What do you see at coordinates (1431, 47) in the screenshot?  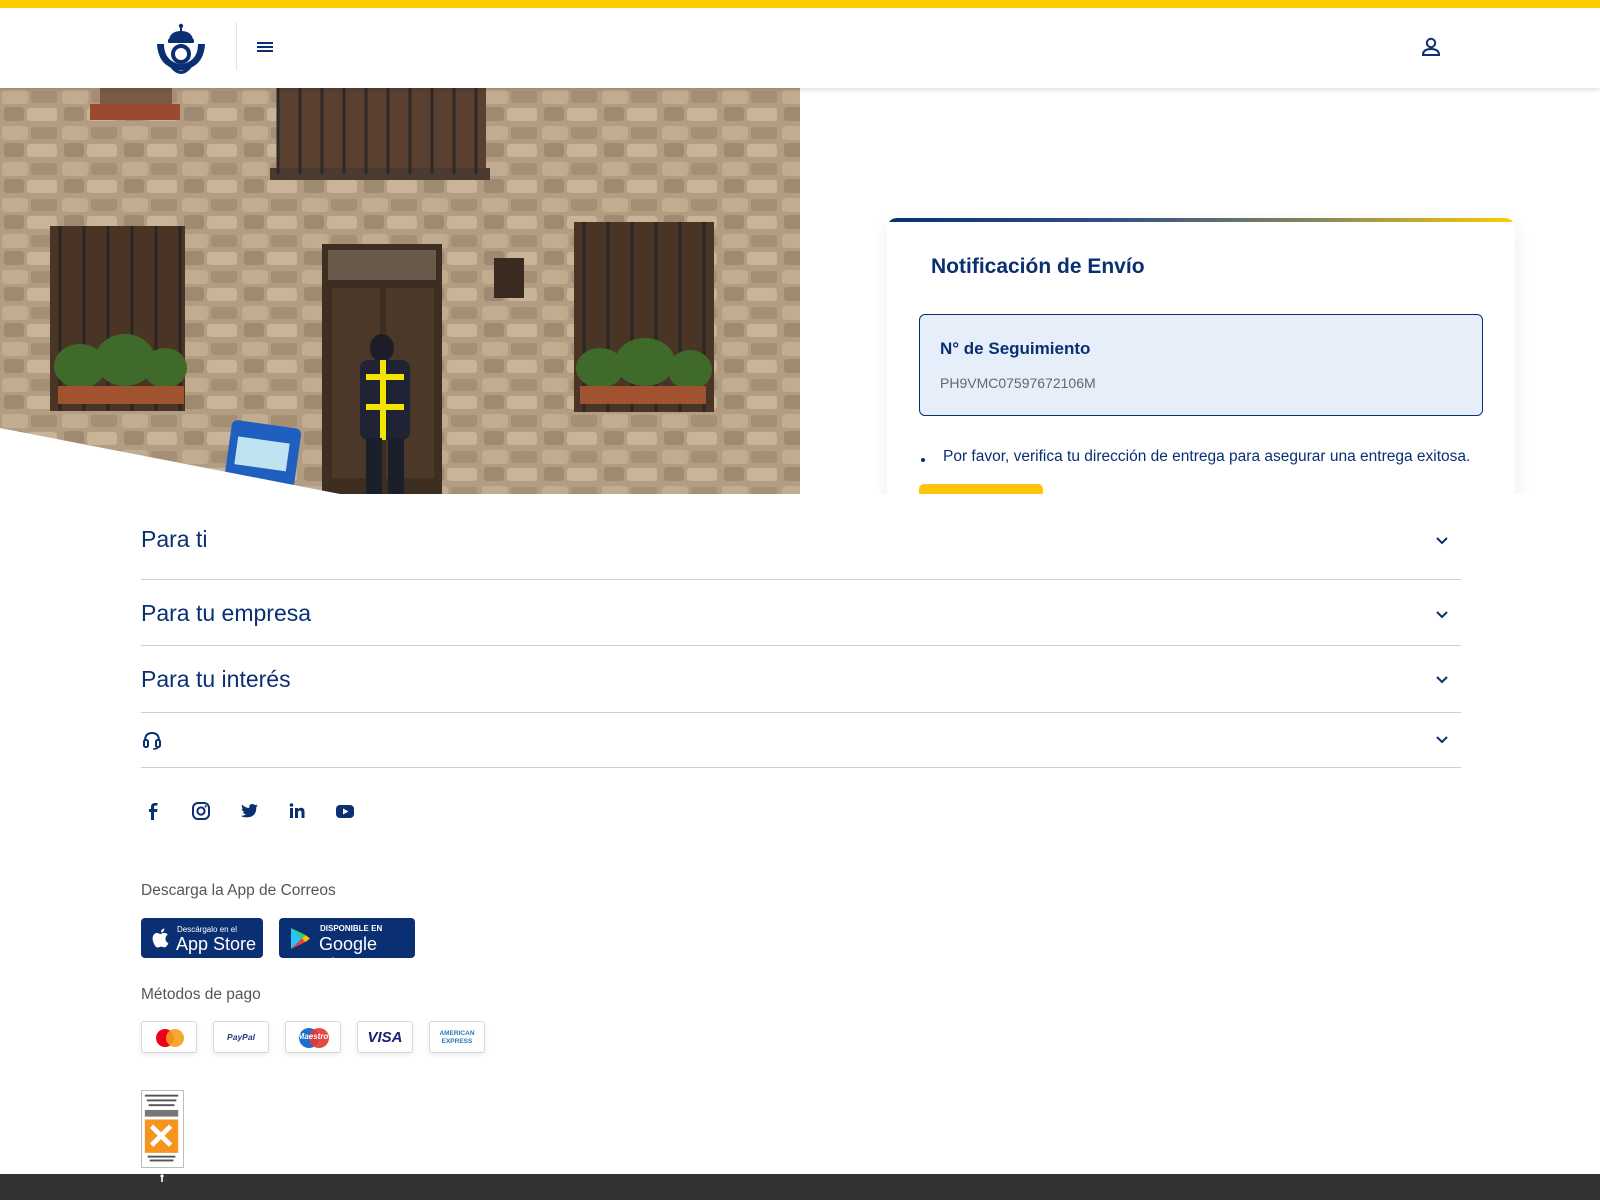 I see `user-account-icon` at bounding box center [1431, 47].